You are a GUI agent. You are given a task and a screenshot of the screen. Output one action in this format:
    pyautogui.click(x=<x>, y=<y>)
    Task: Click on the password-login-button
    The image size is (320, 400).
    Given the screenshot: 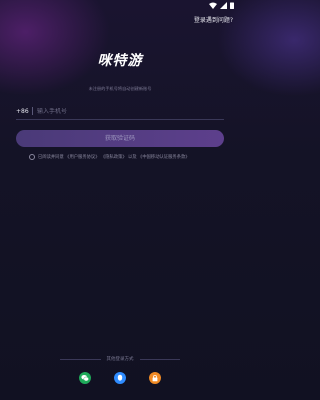 What is the action you would take?
    pyautogui.click(x=155, y=378)
    